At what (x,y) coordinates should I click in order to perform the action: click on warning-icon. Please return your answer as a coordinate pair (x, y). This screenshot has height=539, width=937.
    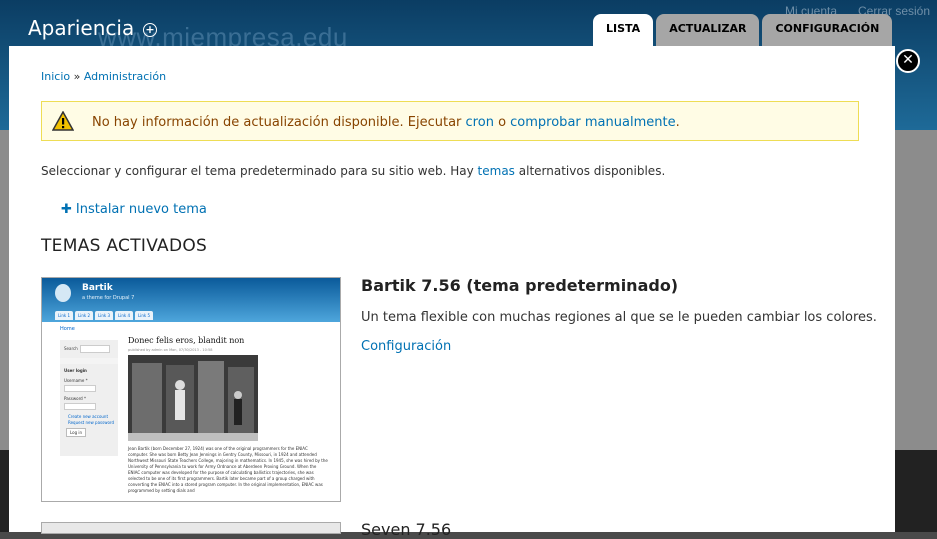
    Looking at the image, I should click on (63, 121).